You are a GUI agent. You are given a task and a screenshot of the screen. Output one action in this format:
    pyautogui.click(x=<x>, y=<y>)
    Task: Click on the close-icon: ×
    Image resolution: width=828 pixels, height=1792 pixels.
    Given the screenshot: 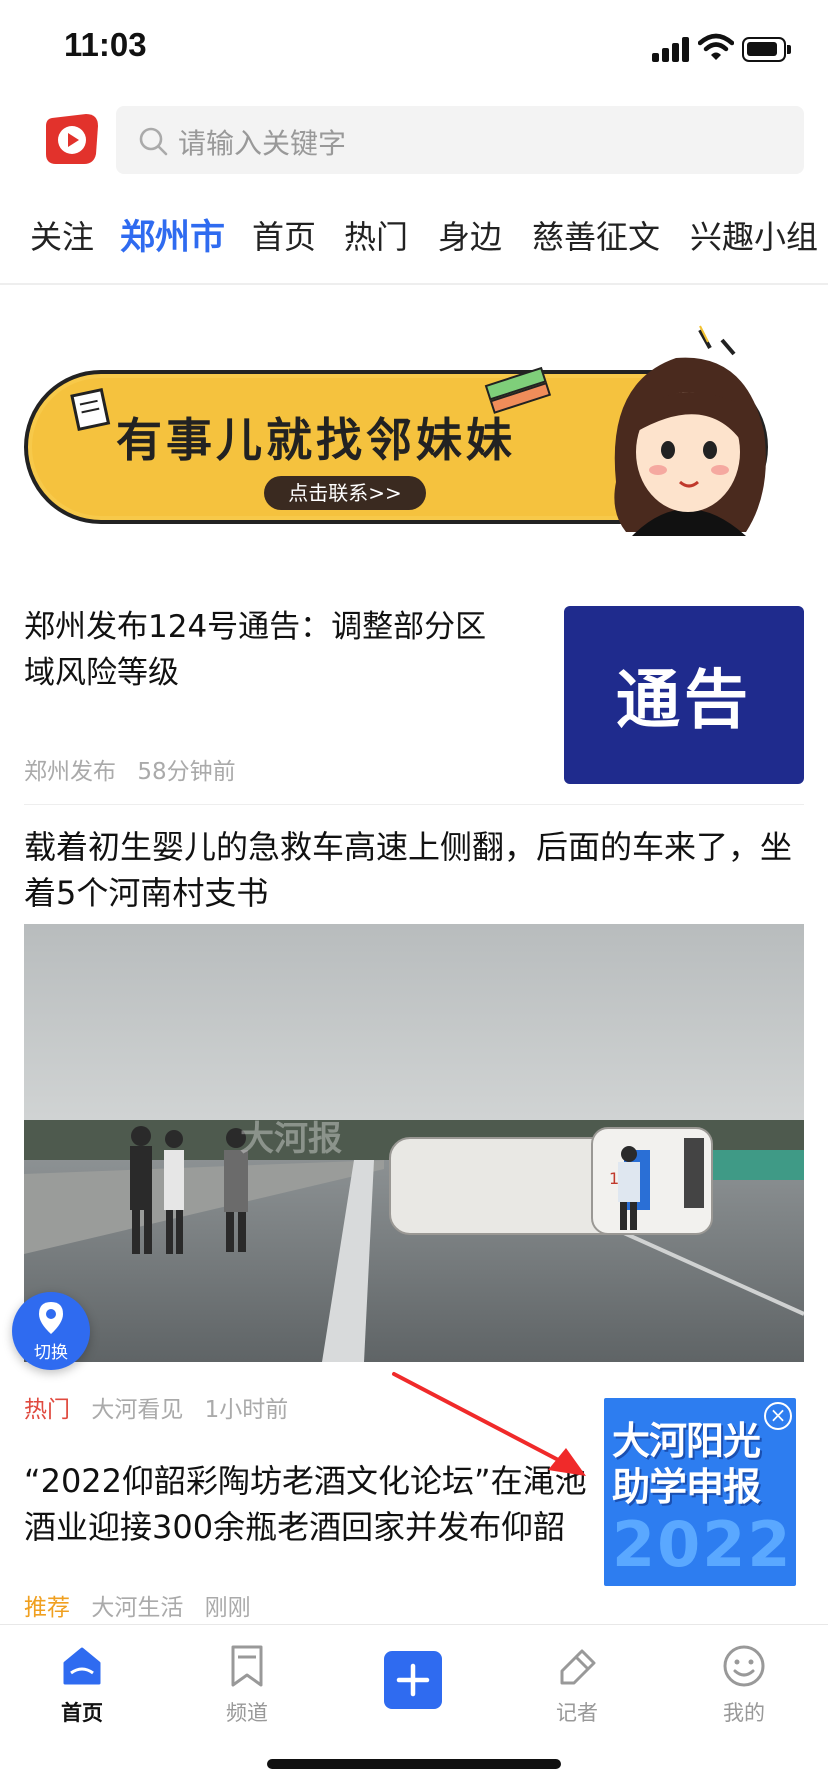 What is the action you would take?
    pyautogui.click(x=778, y=1416)
    